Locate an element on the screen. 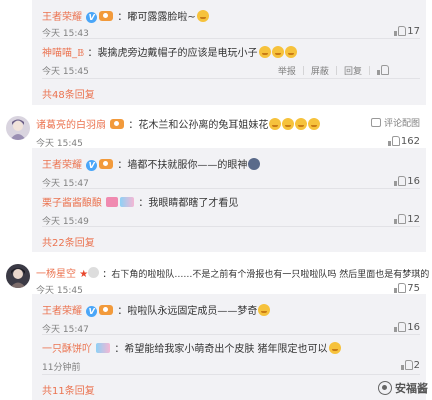  reply-text: ：希望能给我家小萌奇出个皮肤 猪年限定也可以 is located at coordinates (221, 349).